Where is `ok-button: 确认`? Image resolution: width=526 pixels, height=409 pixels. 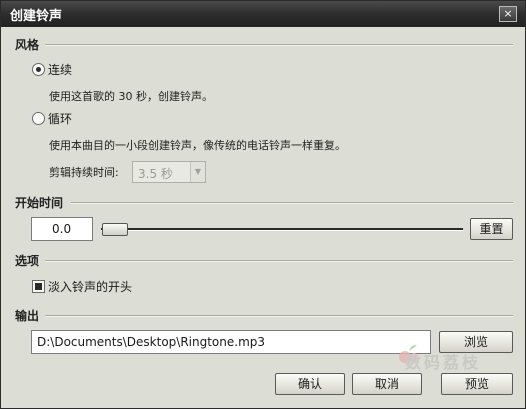 ok-button: 确认 is located at coordinates (310, 384).